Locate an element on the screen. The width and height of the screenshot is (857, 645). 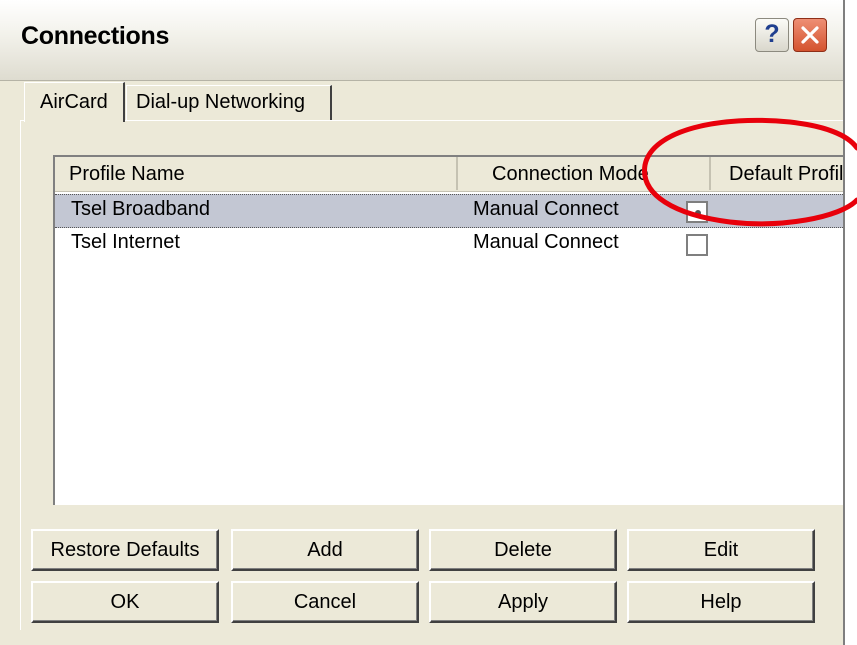
add-button: Add is located at coordinates (325, 550).